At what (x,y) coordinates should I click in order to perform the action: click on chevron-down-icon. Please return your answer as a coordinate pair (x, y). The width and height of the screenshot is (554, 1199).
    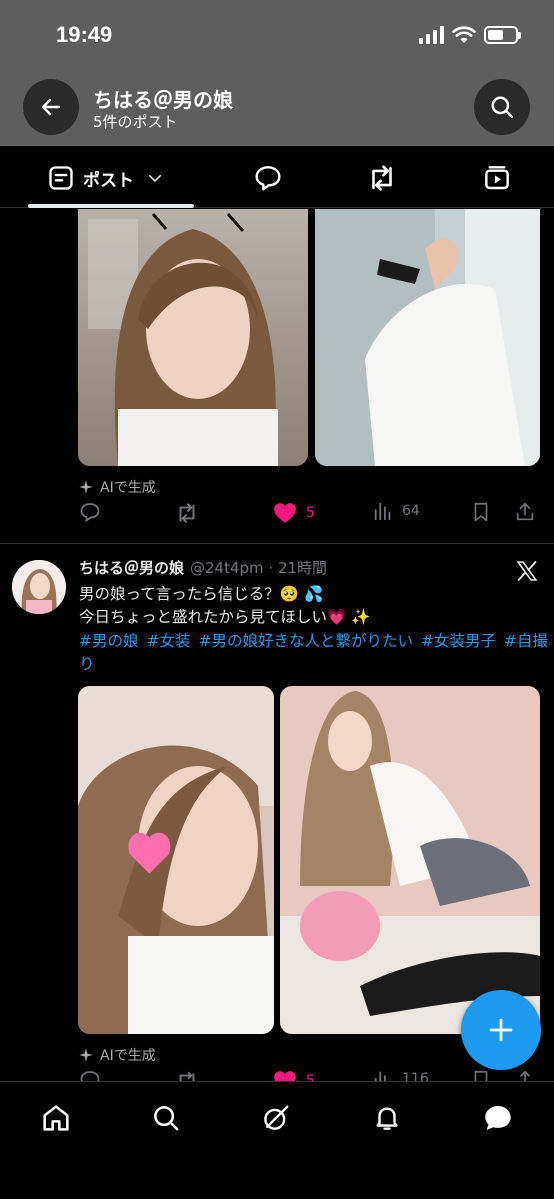
    Looking at the image, I should click on (155, 178).